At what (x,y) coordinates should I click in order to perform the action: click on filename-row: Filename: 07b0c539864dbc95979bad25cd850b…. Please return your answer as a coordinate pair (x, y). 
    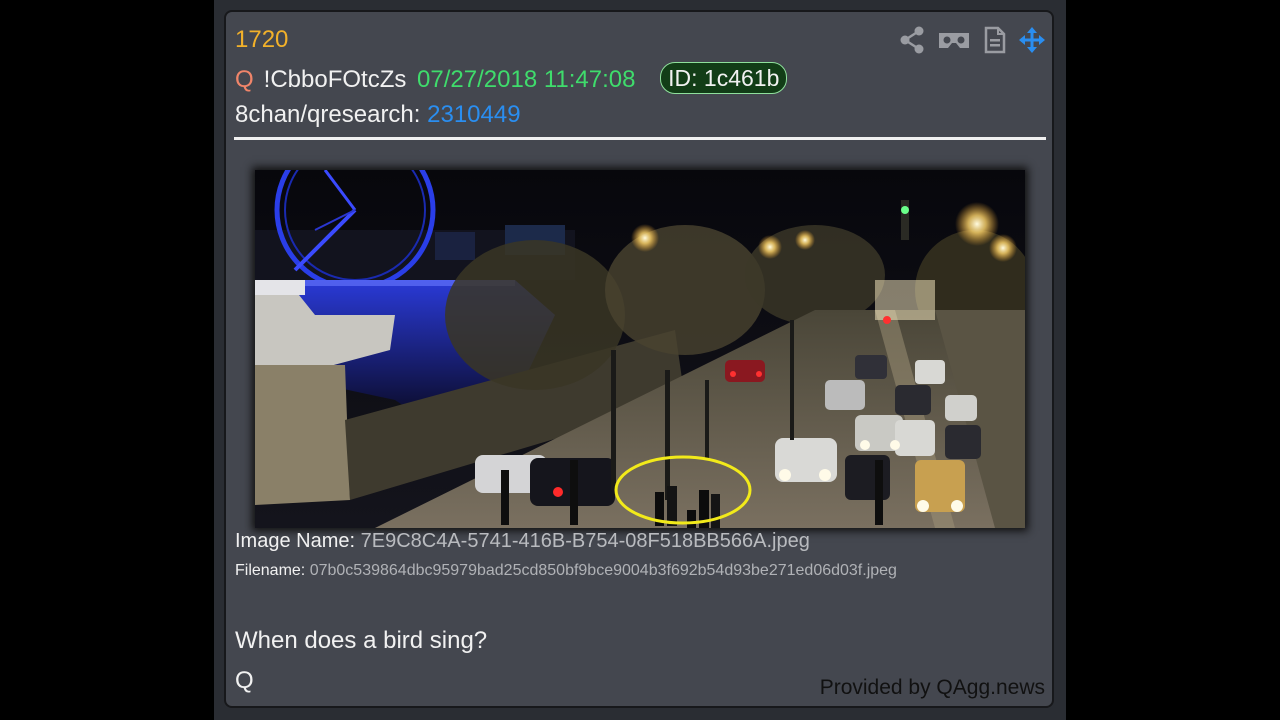
    Looking at the image, I should click on (566, 571).